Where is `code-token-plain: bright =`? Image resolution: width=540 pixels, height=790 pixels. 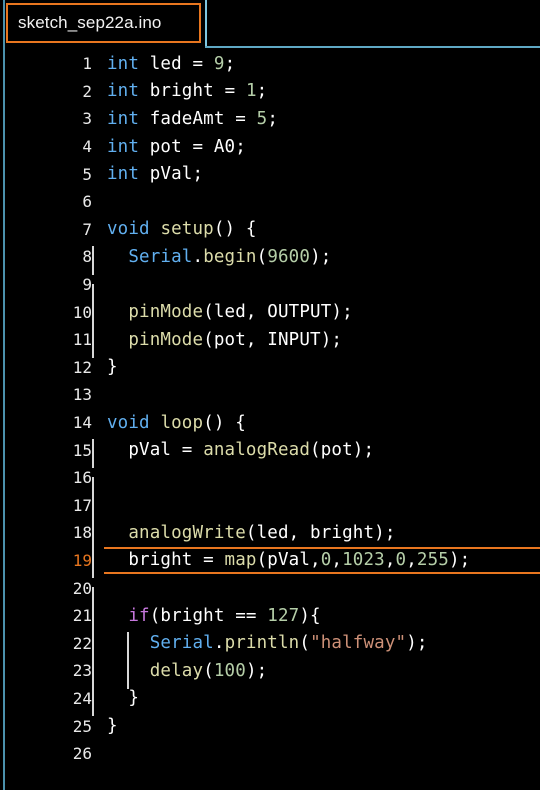 code-token-plain: bright = is located at coordinates (166, 560).